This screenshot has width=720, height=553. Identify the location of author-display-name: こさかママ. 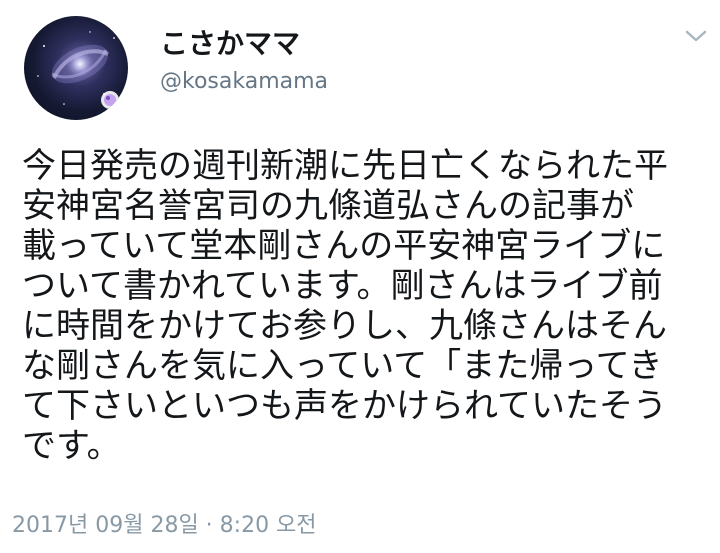
(230, 44).